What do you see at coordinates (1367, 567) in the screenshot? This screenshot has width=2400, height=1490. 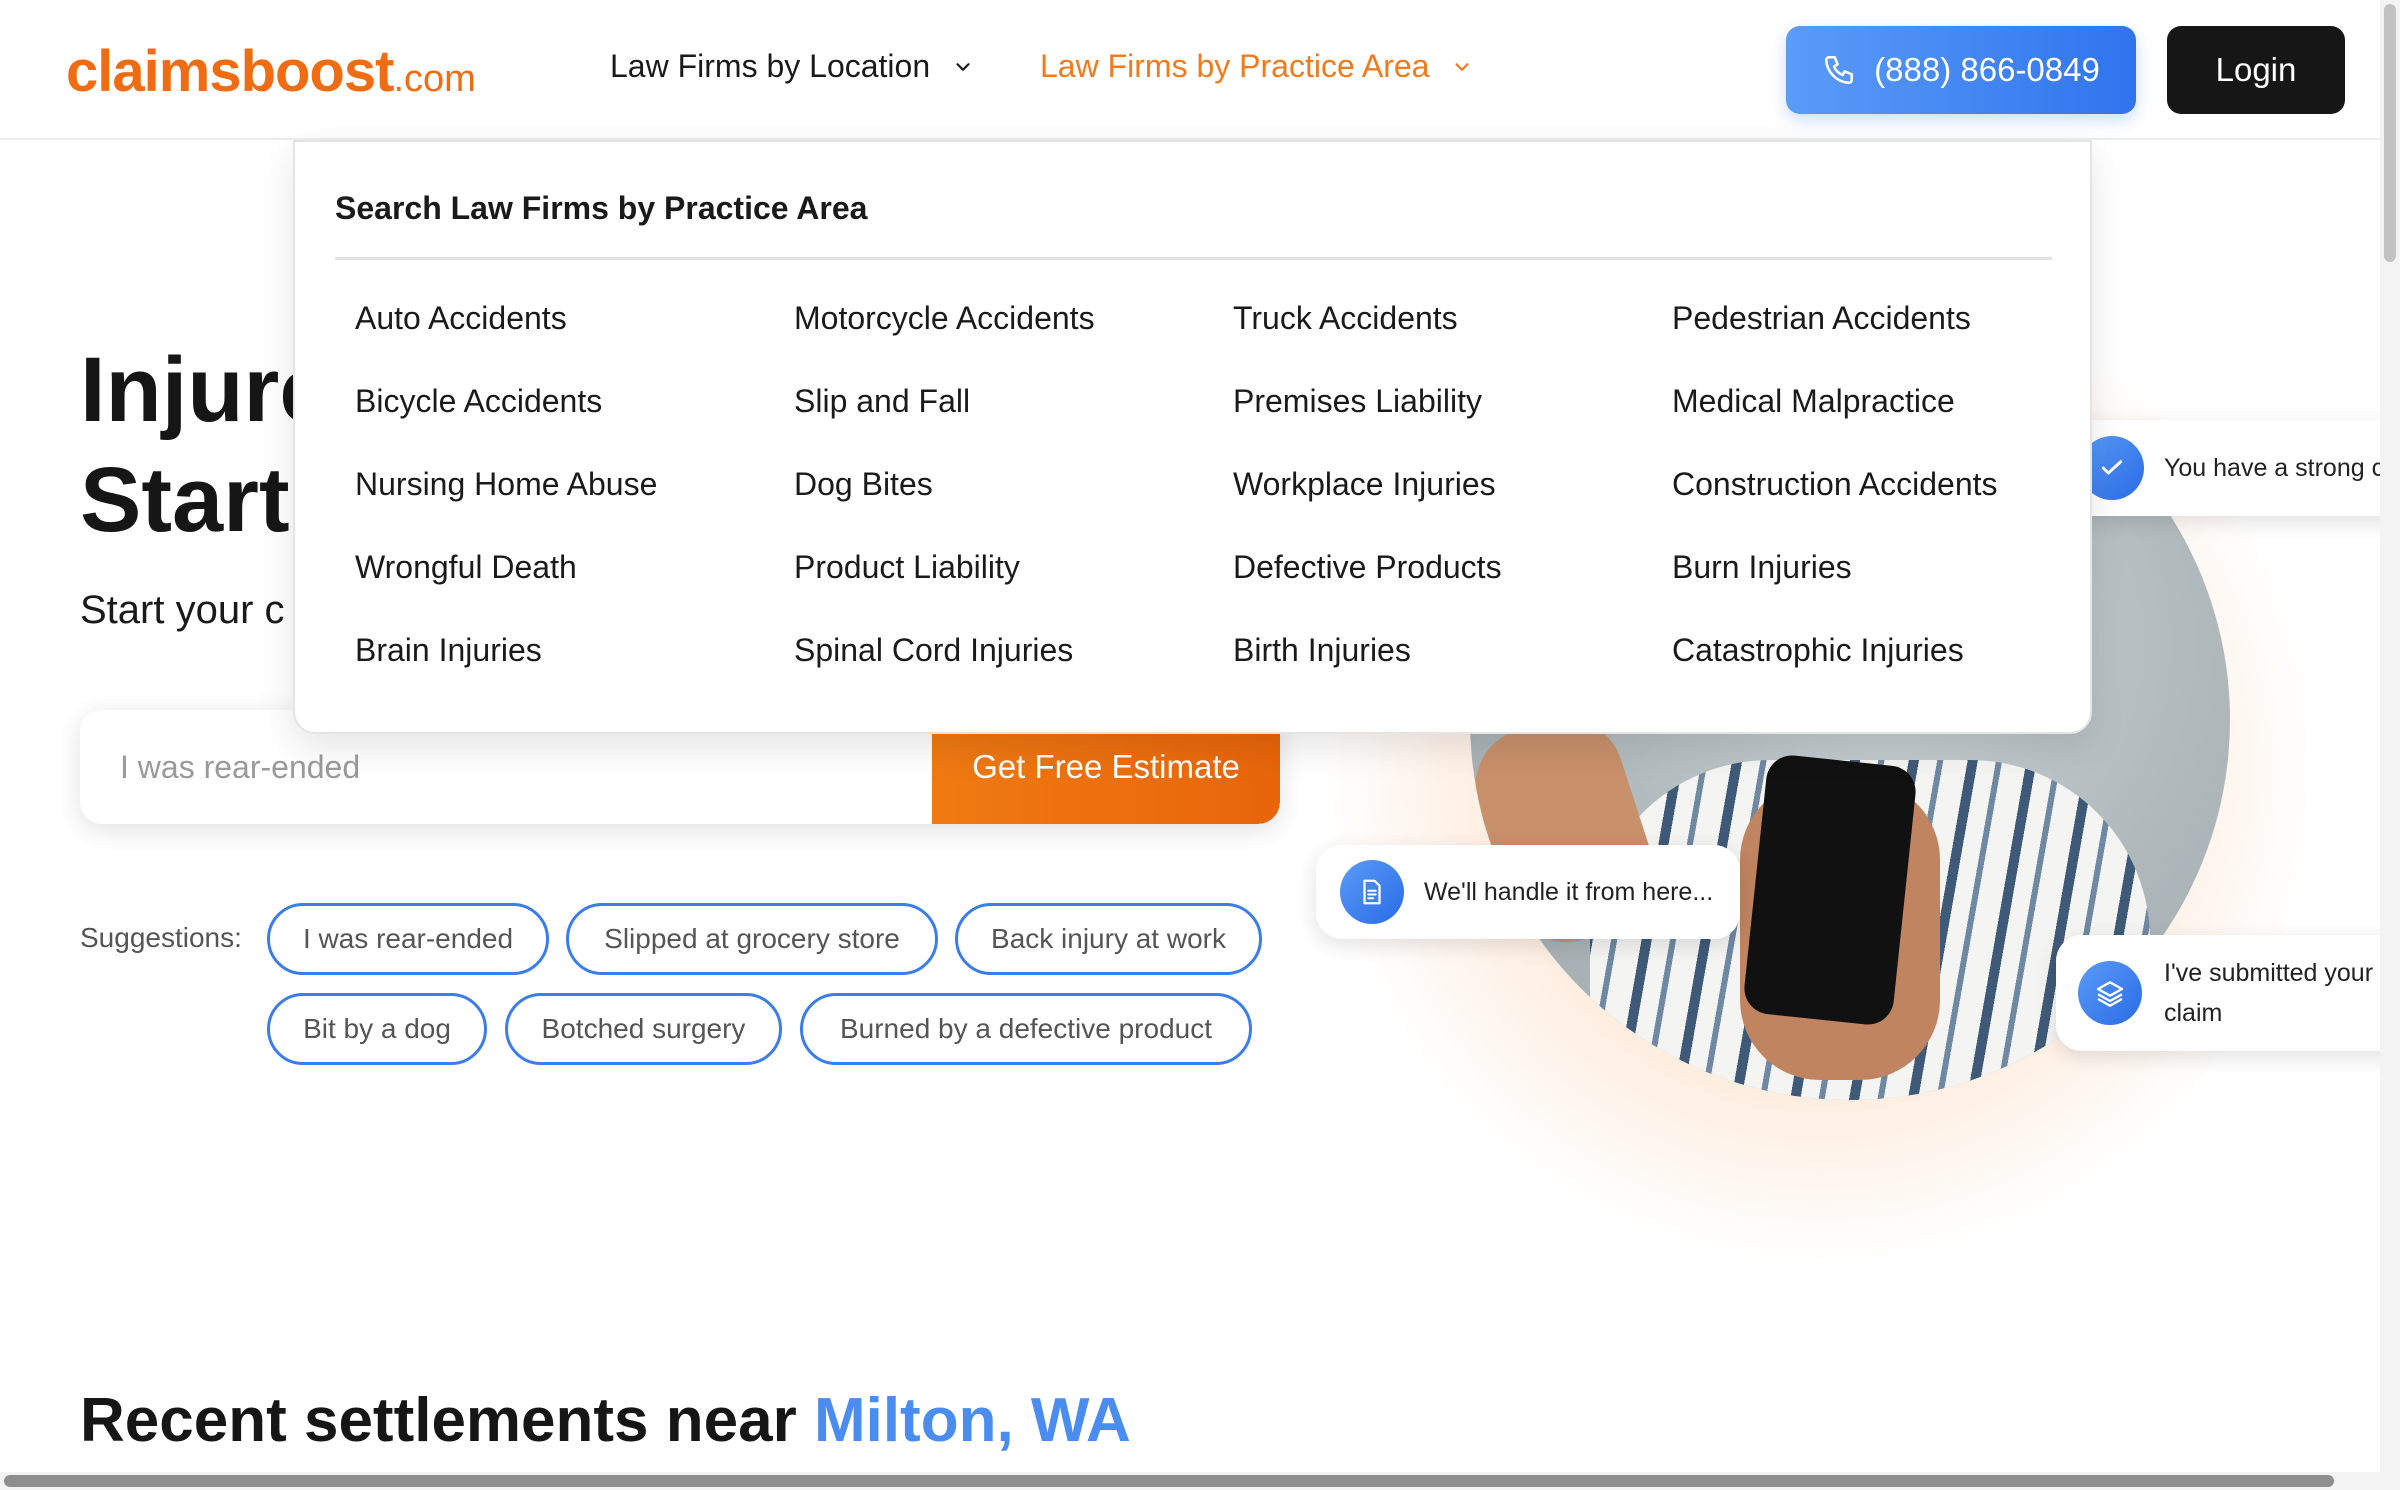 I see `practice-area-link: Defective Products` at bounding box center [1367, 567].